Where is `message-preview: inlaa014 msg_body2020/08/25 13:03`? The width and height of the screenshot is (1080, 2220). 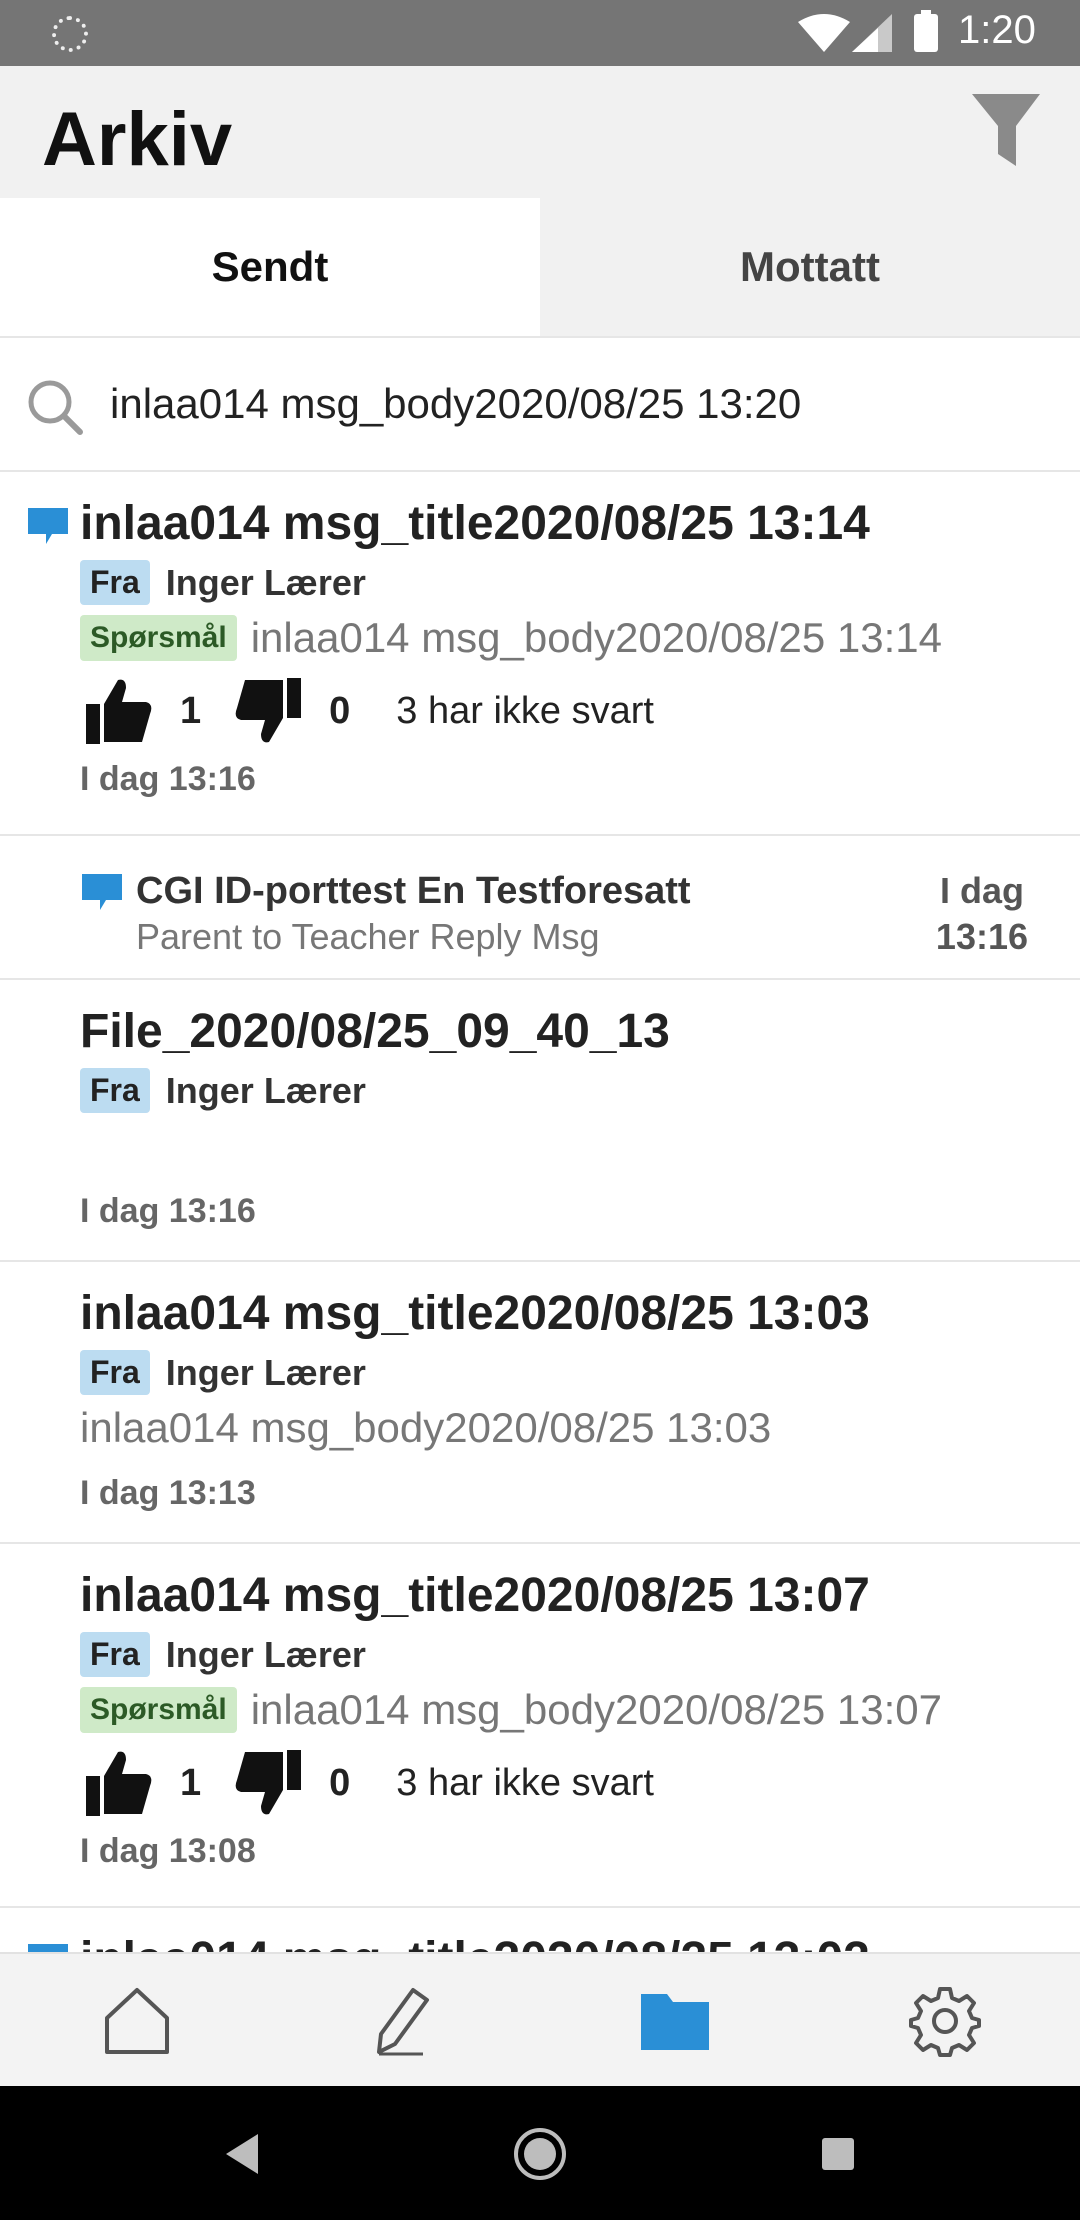 message-preview: inlaa014 msg_body2020/08/25 13:03 is located at coordinates (426, 1427).